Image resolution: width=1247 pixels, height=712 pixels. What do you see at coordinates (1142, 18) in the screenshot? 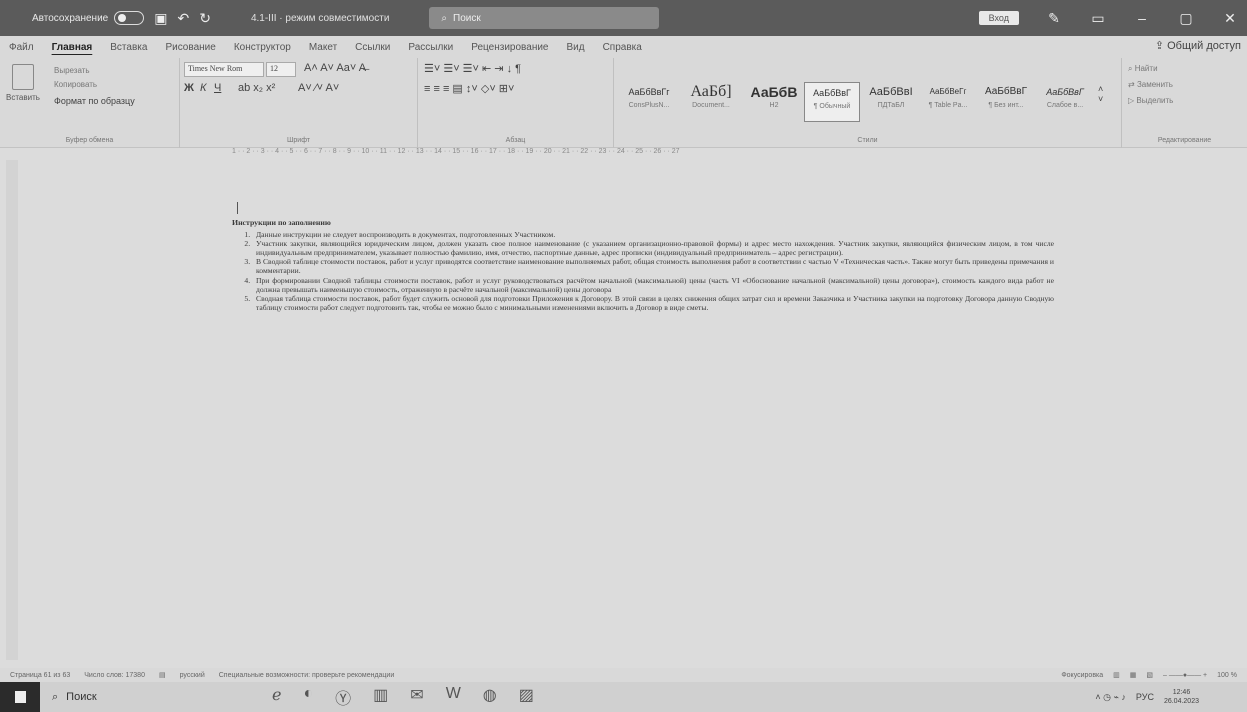
I see `minimize-button: –` at bounding box center [1142, 18].